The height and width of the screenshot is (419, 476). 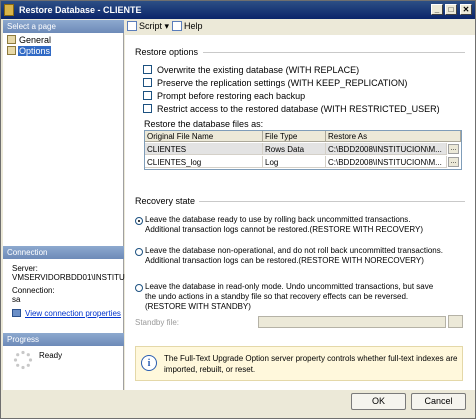 I want to click on ok-button: OK, so click(x=378, y=401).